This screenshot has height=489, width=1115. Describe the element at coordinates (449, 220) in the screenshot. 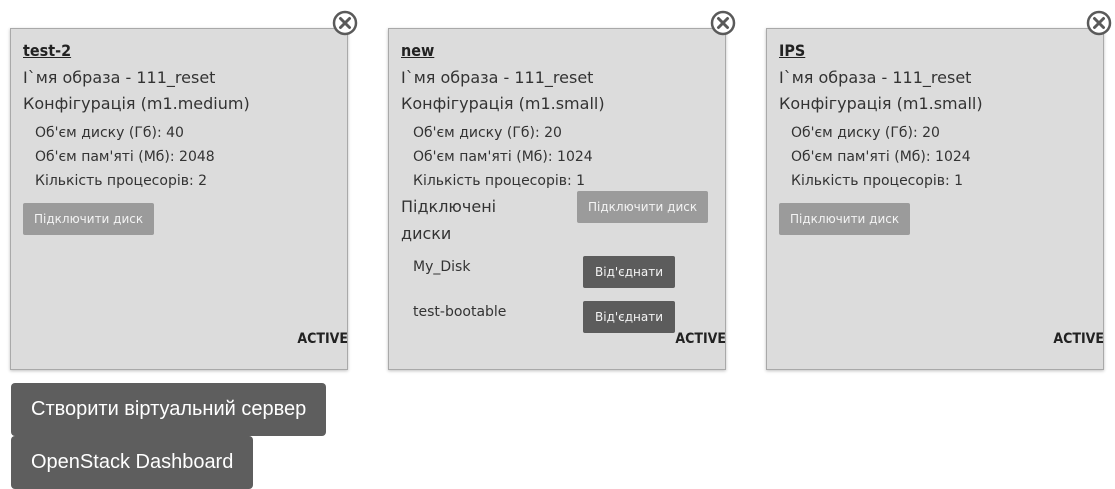

I see `attached-disks-title: Підключені диски` at that location.